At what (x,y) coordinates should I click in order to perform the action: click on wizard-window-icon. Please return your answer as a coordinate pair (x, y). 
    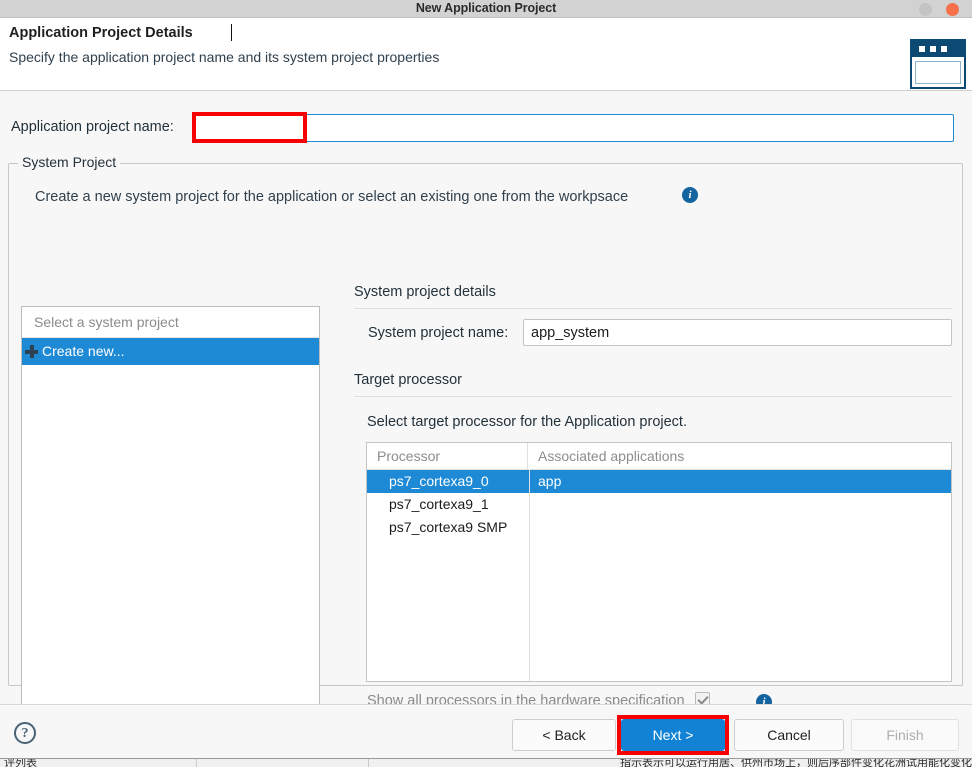
    Looking at the image, I should click on (938, 64).